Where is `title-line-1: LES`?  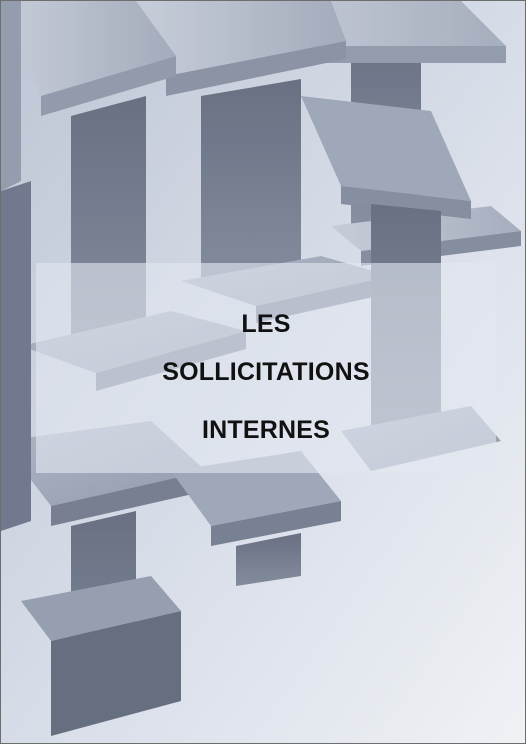 title-line-1: LES is located at coordinates (266, 324).